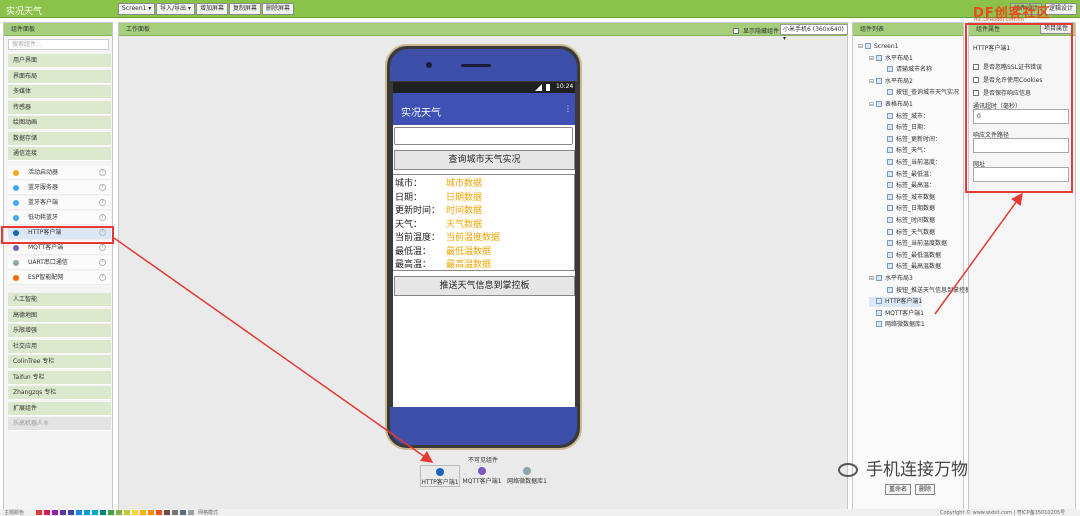 This screenshot has width=1080, height=516. Describe the element at coordinates (848, 470) in the screenshot. I see `wechat-icon` at that location.